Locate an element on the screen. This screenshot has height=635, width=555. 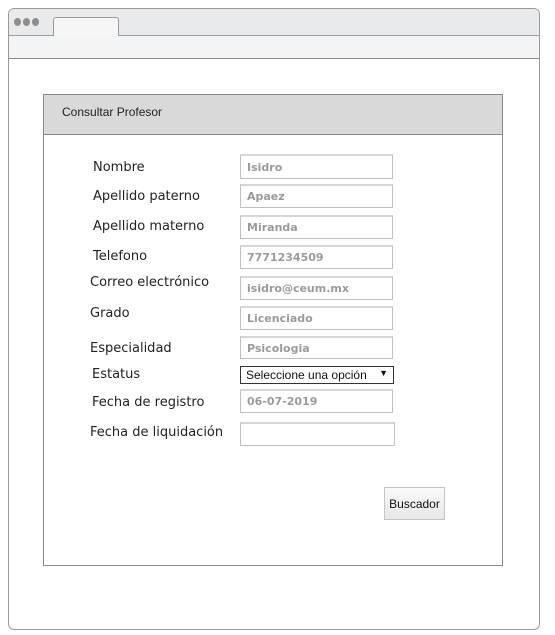
nombre-input: Isidro is located at coordinates (316, 166).